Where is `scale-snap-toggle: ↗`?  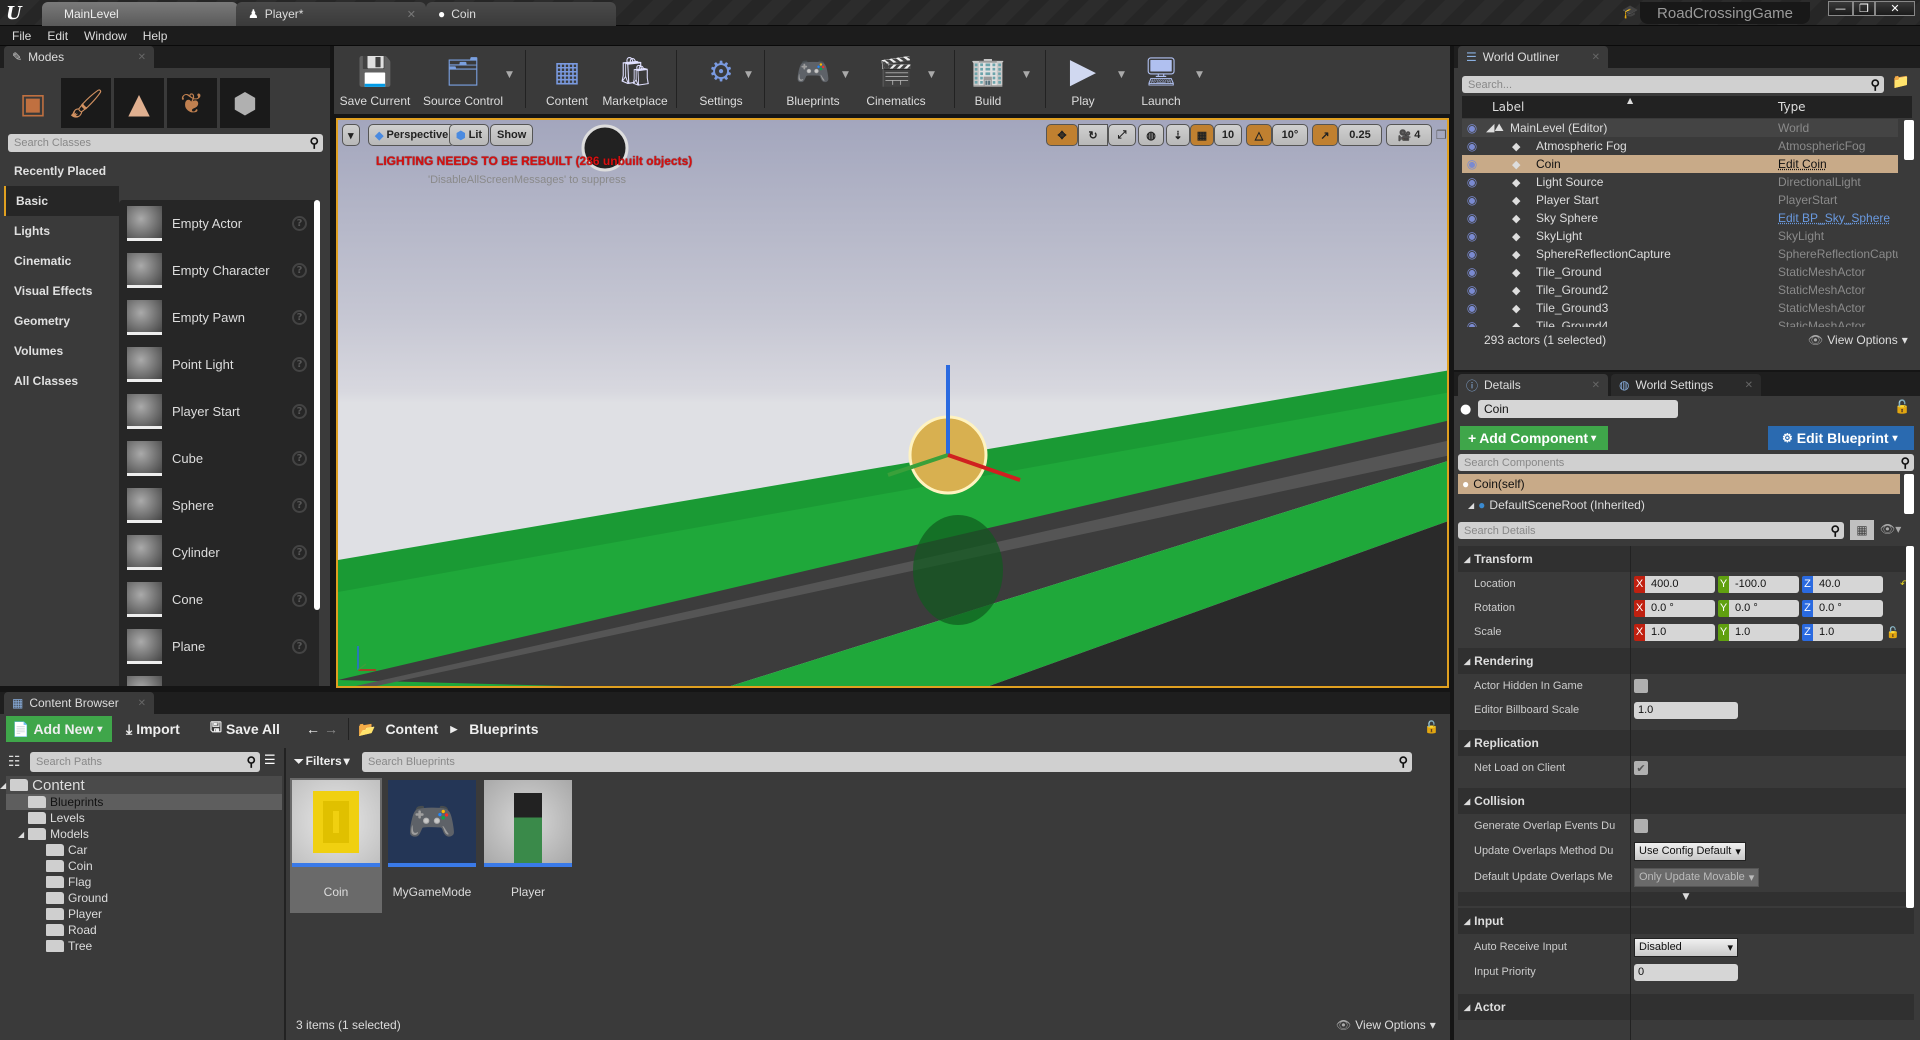 scale-snap-toggle: ↗ is located at coordinates (1325, 135).